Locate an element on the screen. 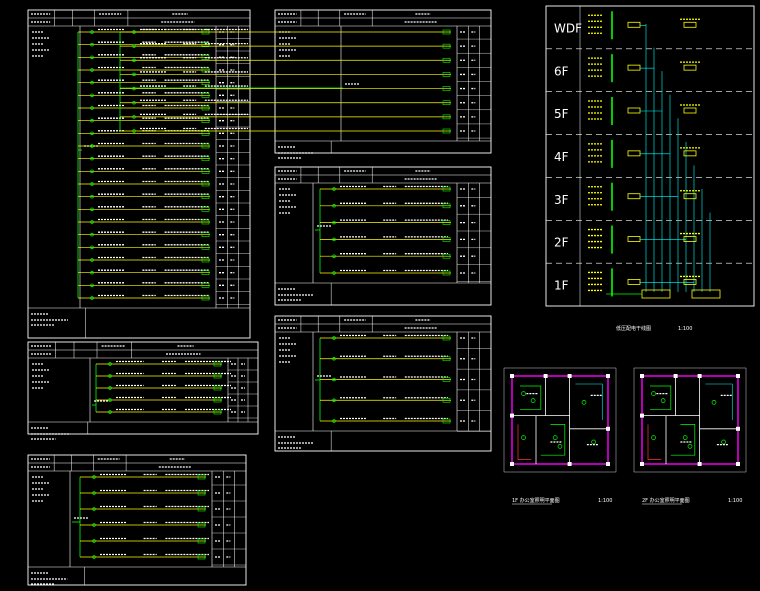  floor-label: 4F is located at coordinates (561, 157).